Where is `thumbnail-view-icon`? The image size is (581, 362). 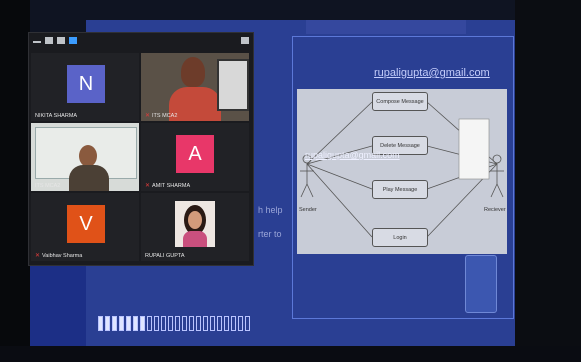 thumbnail-view-icon is located at coordinates (61, 40).